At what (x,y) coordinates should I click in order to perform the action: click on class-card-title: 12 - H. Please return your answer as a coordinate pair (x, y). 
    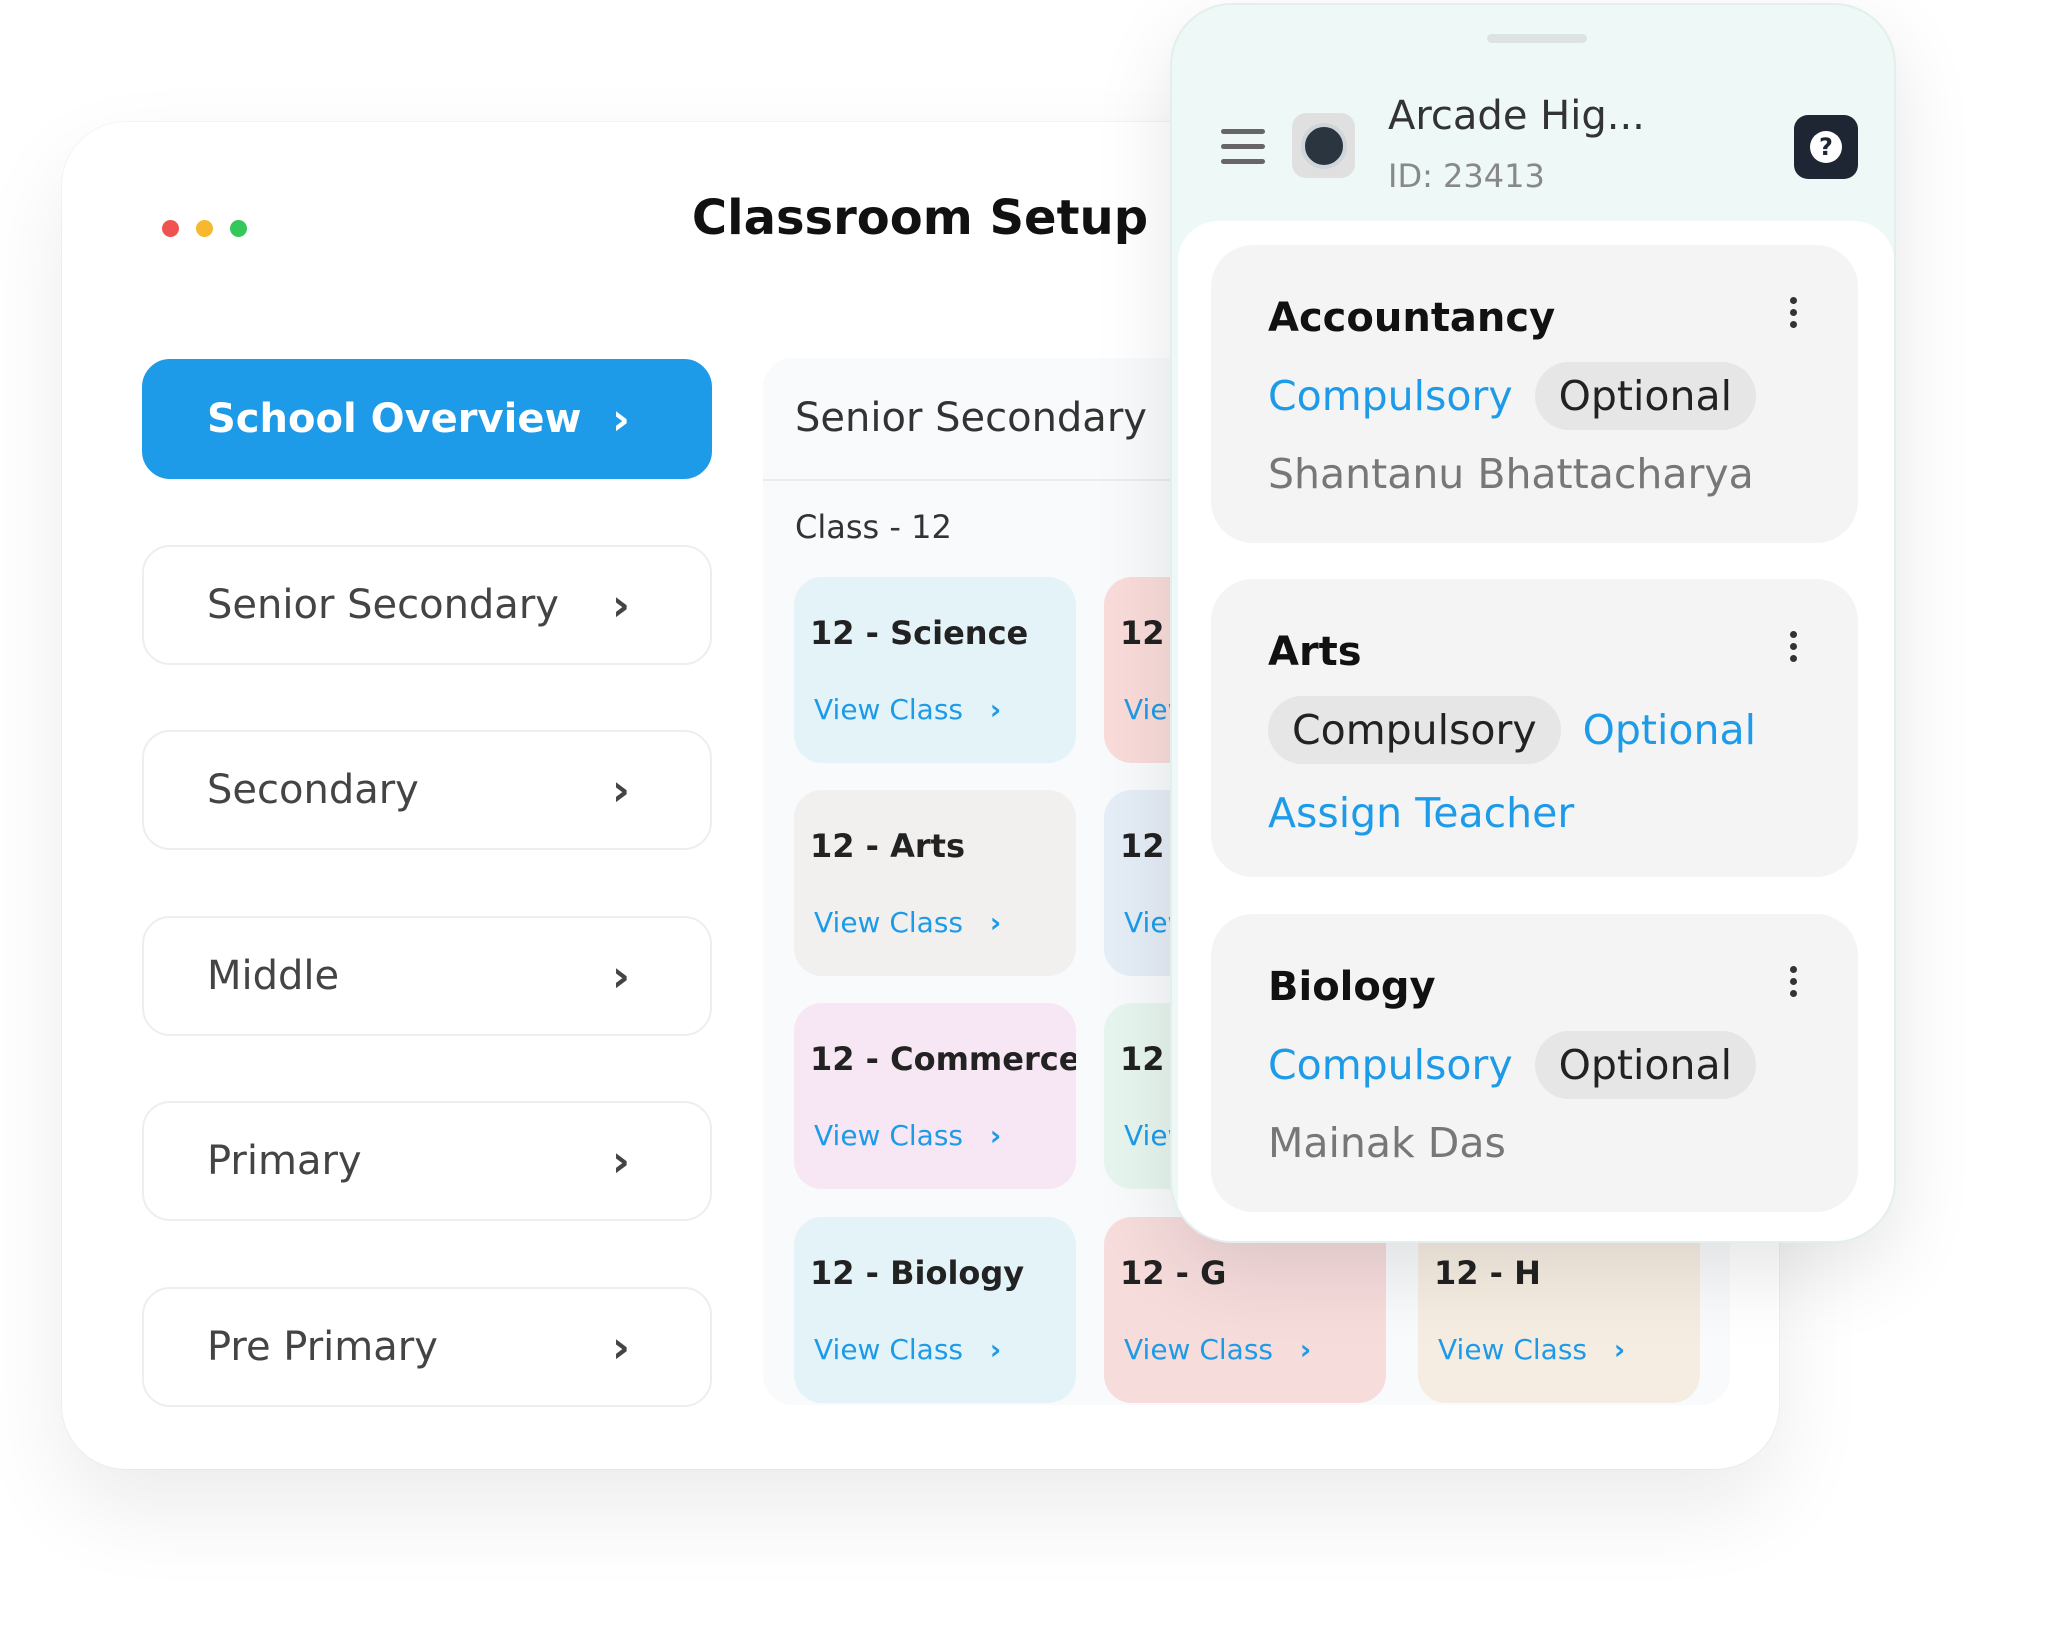
    Looking at the image, I should click on (1487, 1273).